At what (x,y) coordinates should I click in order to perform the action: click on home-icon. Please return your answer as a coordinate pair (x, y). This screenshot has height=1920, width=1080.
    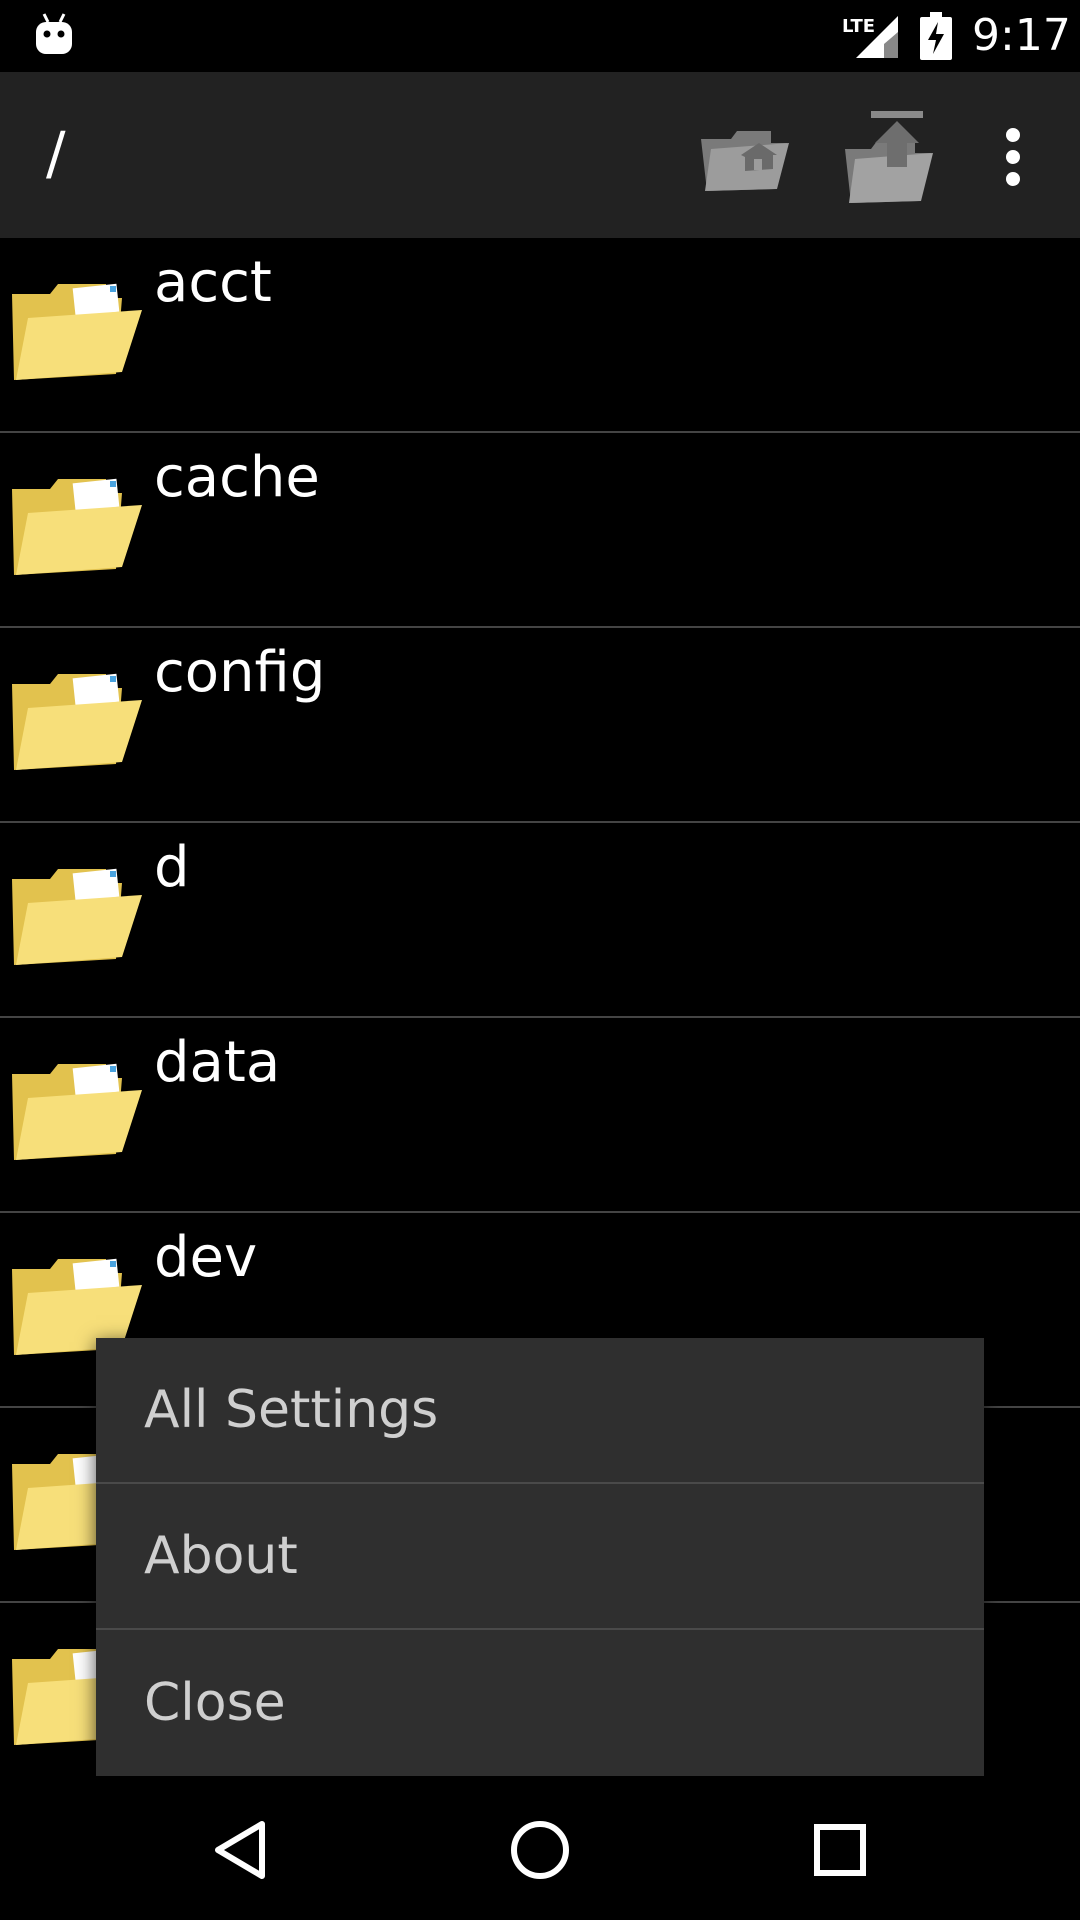
    Looking at the image, I should click on (540, 1850).